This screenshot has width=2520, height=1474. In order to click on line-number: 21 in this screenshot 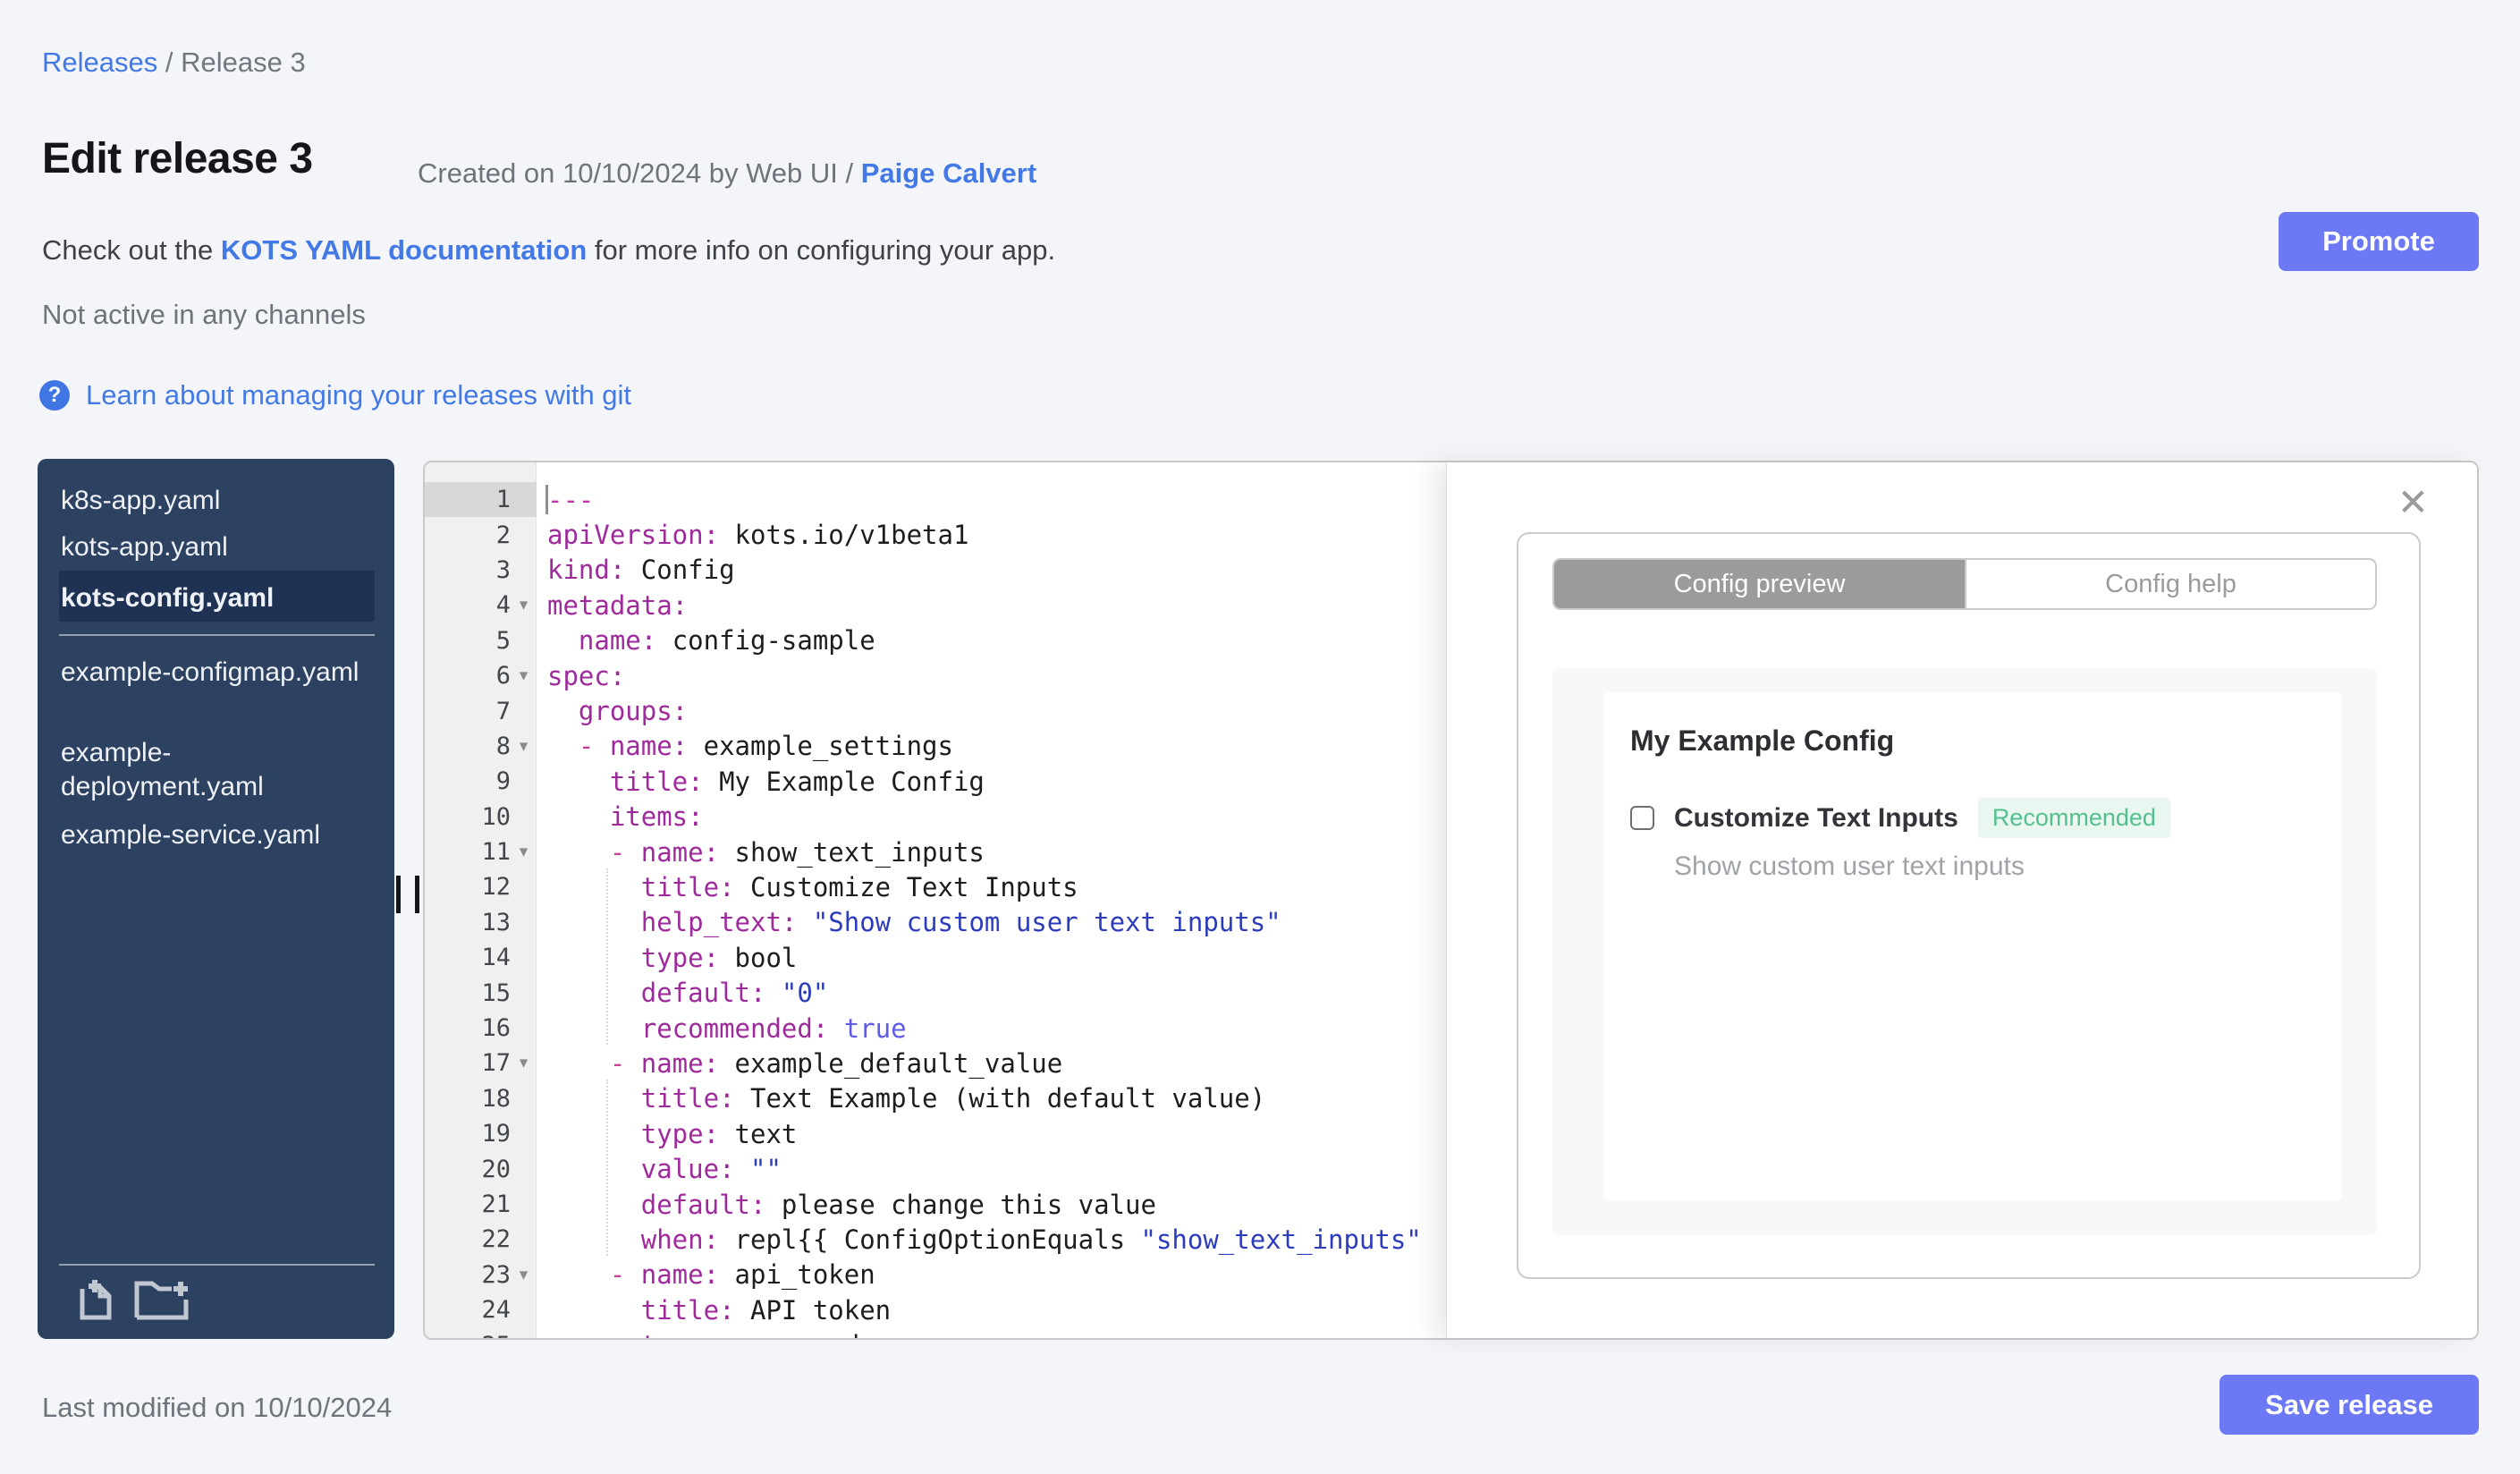, I will do `click(496, 1204)`.